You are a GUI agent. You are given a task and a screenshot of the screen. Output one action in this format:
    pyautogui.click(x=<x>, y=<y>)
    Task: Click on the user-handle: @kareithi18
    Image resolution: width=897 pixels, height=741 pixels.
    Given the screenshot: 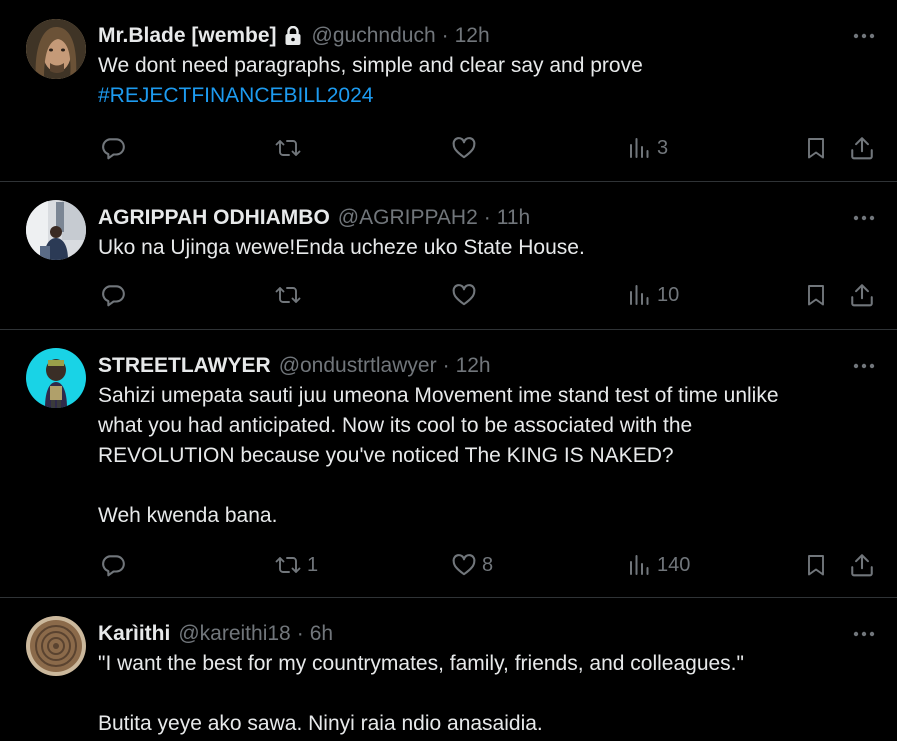 What is the action you would take?
    pyautogui.click(x=234, y=634)
    